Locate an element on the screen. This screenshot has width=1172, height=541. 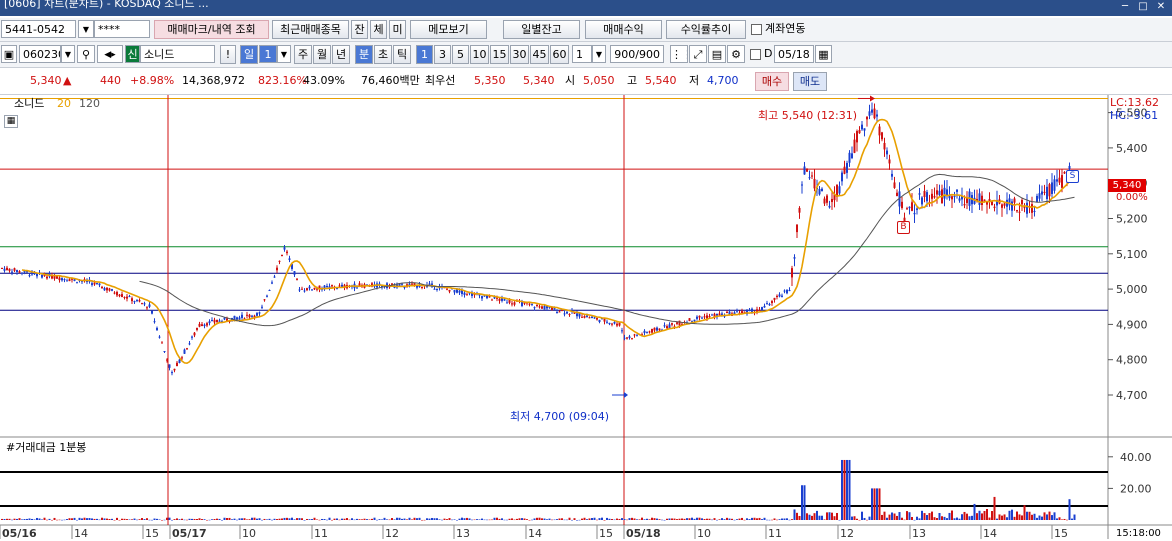
unfilled-button: 미 is located at coordinates (397, 29).